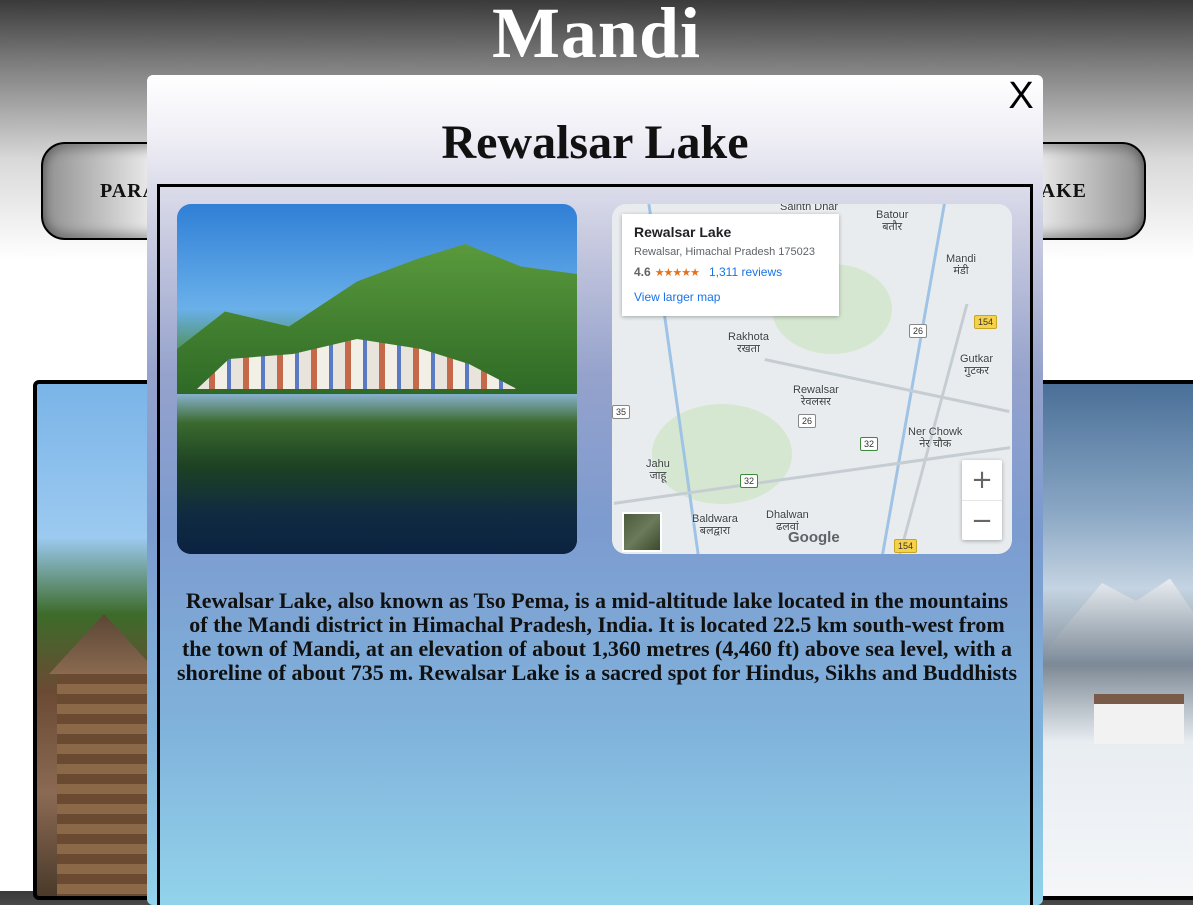 The width and height of the screenshot is (1193, 905). Describe the element at coordinates (715, 525) in the screenshot. I see `map-label-baldwara: Baldwara बलद्वारा` at that location.